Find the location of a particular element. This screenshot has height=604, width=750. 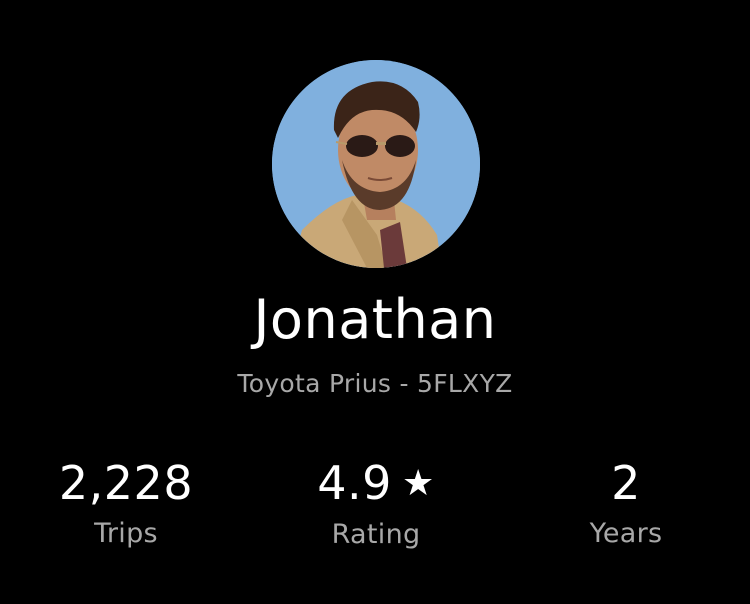

driver-avatar is located at coordinates (376, 164).